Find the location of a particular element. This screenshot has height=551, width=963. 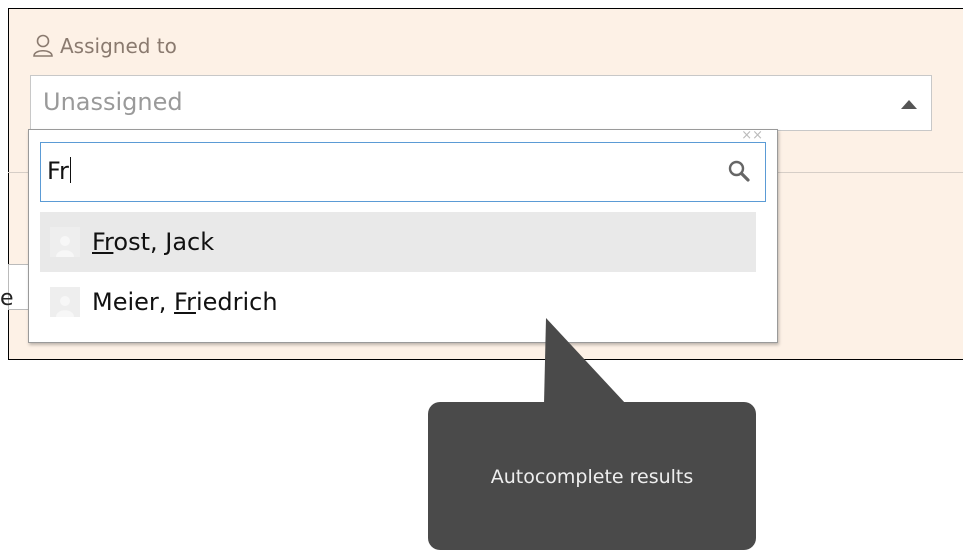

chevron-up-icon is located at coordinates (909, 104).